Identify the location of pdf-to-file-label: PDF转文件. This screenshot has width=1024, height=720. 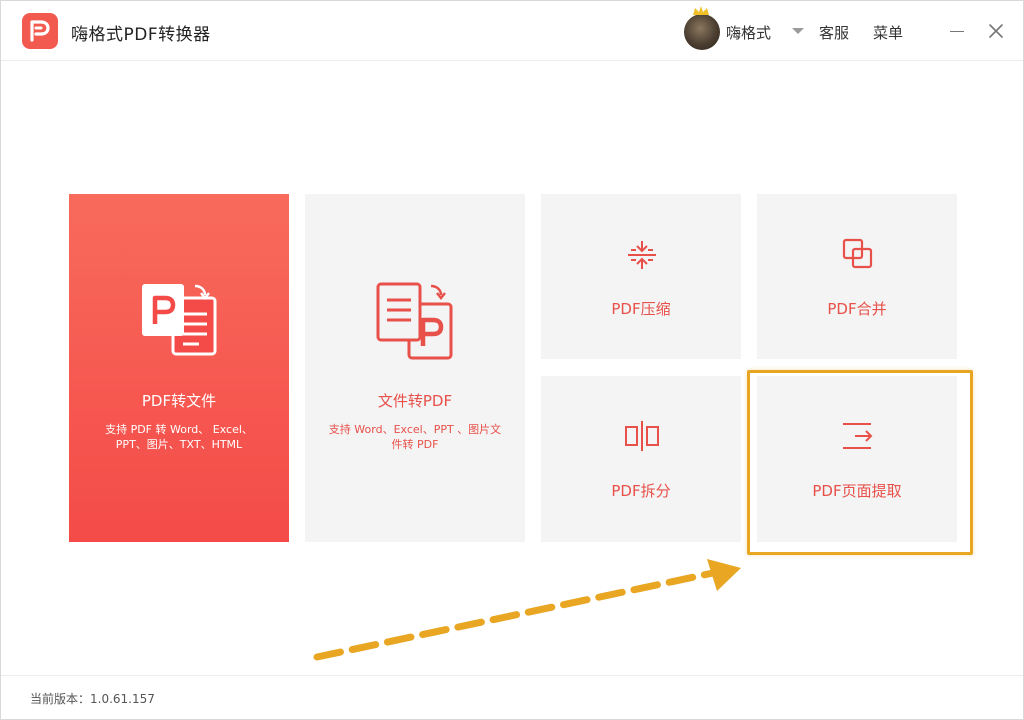
(179, 401).